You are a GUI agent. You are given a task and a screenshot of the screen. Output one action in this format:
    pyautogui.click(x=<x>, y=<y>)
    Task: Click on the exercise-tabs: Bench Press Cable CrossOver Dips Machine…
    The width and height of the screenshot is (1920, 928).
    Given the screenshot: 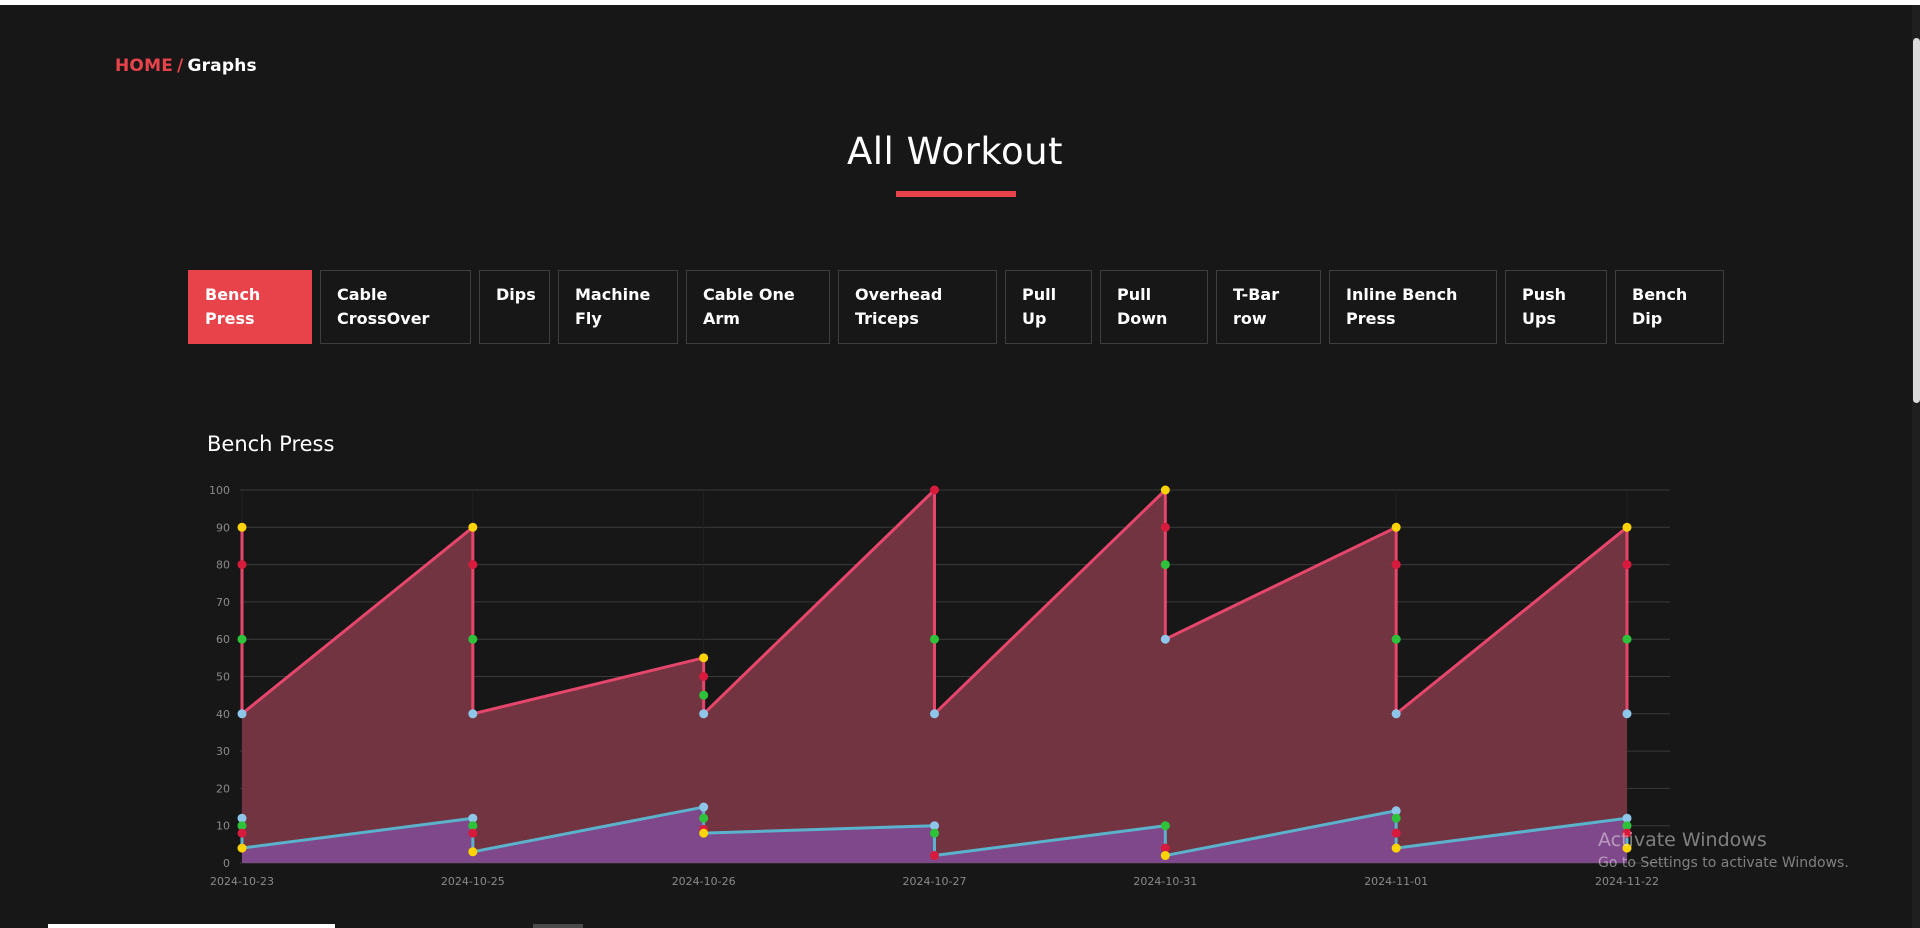 What is the action you would take?
    pyautogui.click(x=956, y=307)
    